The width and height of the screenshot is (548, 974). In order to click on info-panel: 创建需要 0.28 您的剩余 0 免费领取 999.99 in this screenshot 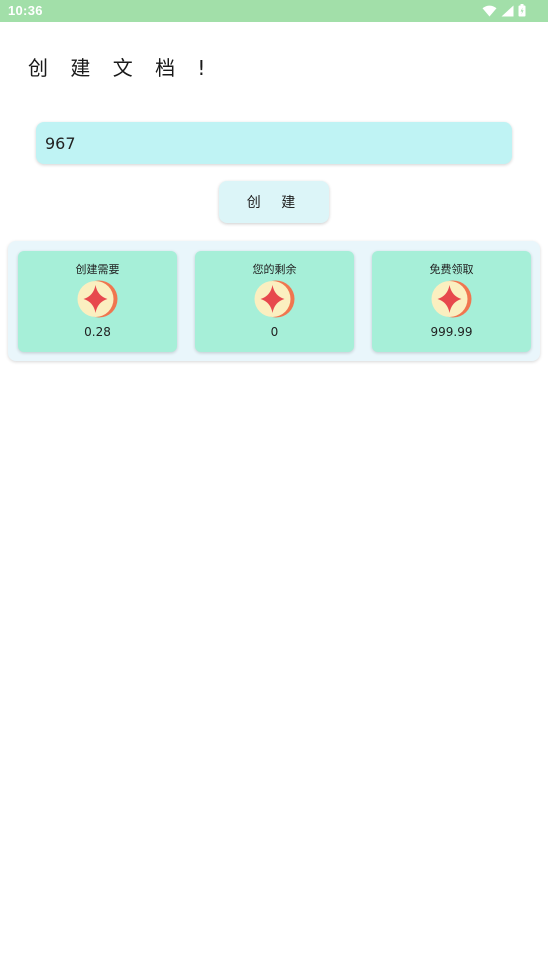, I will do `click(274, 301)`.